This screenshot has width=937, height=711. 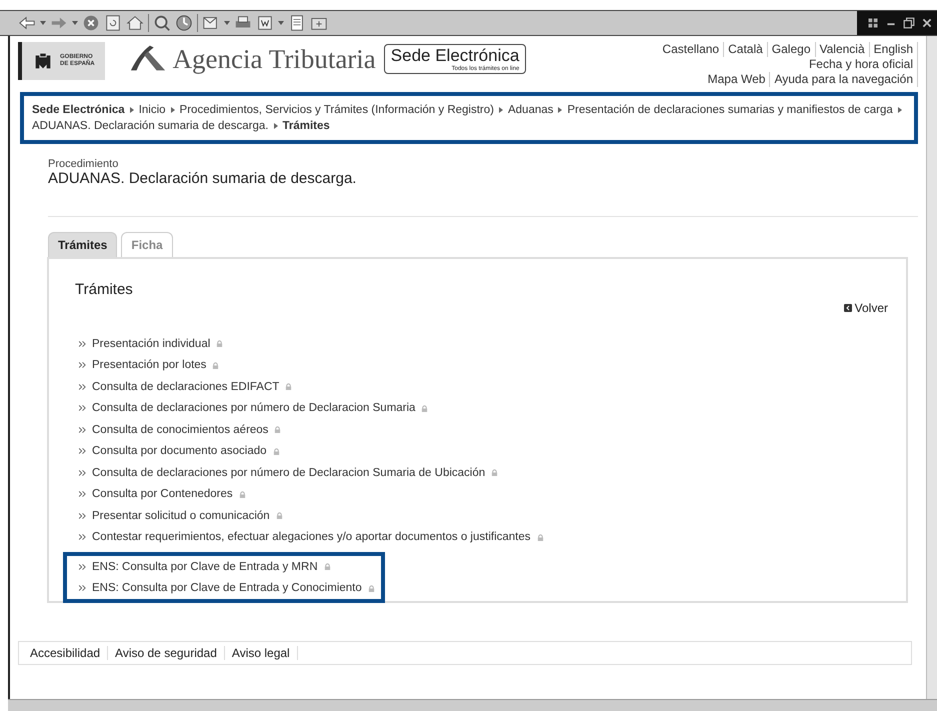 I want to click on utility-link: Mapa Web, so click(x=737, y=79).